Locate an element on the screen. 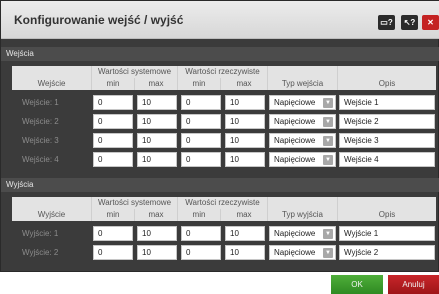 This screenshot has width=439, height=294. outputs-col-name: Wyjście is located at coordinates (52, 215).